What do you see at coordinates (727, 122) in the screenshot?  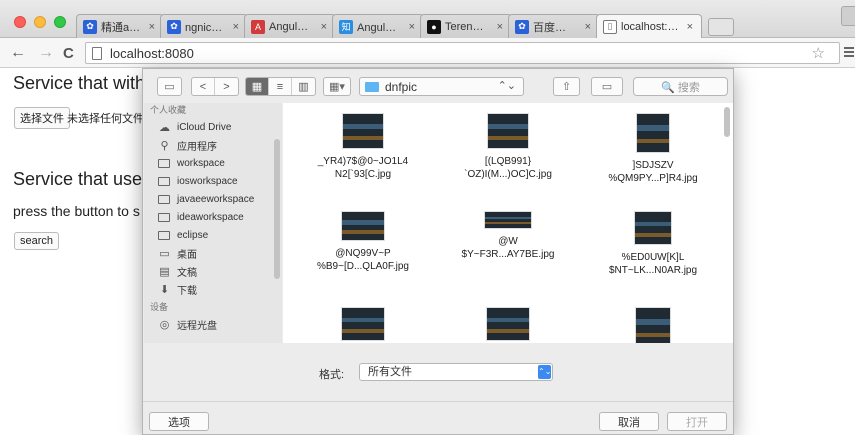 I see `file-scrollbar` at bounding box center [727, 122].